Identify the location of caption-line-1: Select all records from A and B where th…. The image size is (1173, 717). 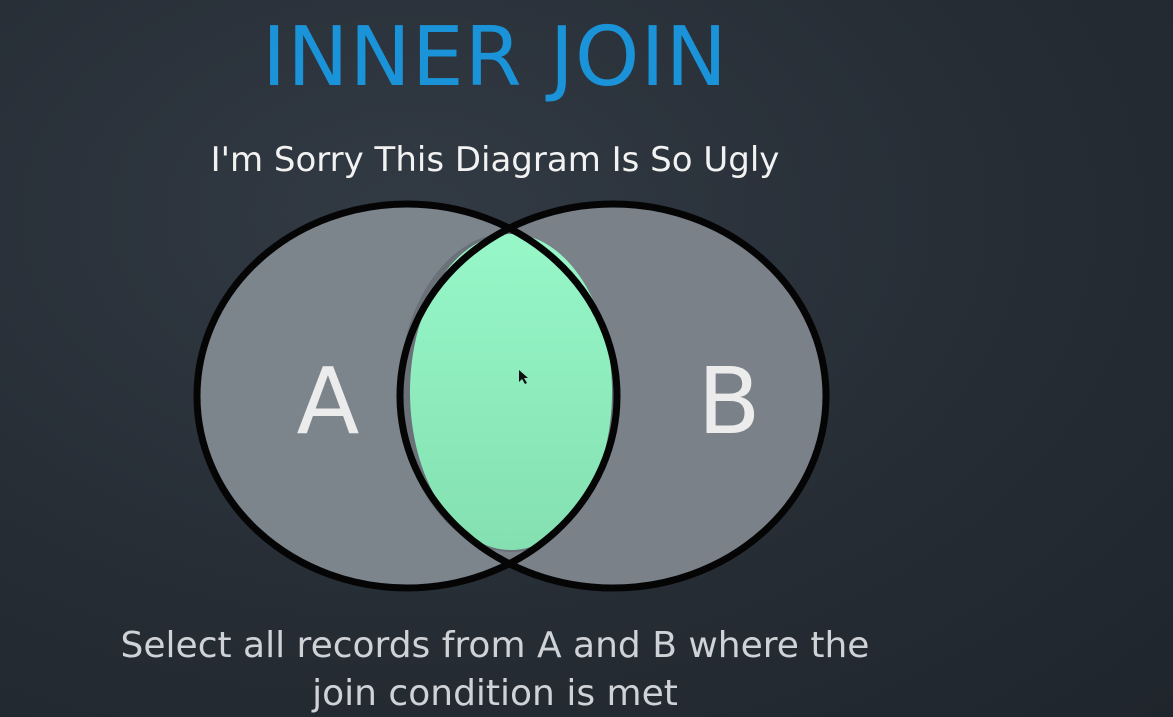
(495, 645).